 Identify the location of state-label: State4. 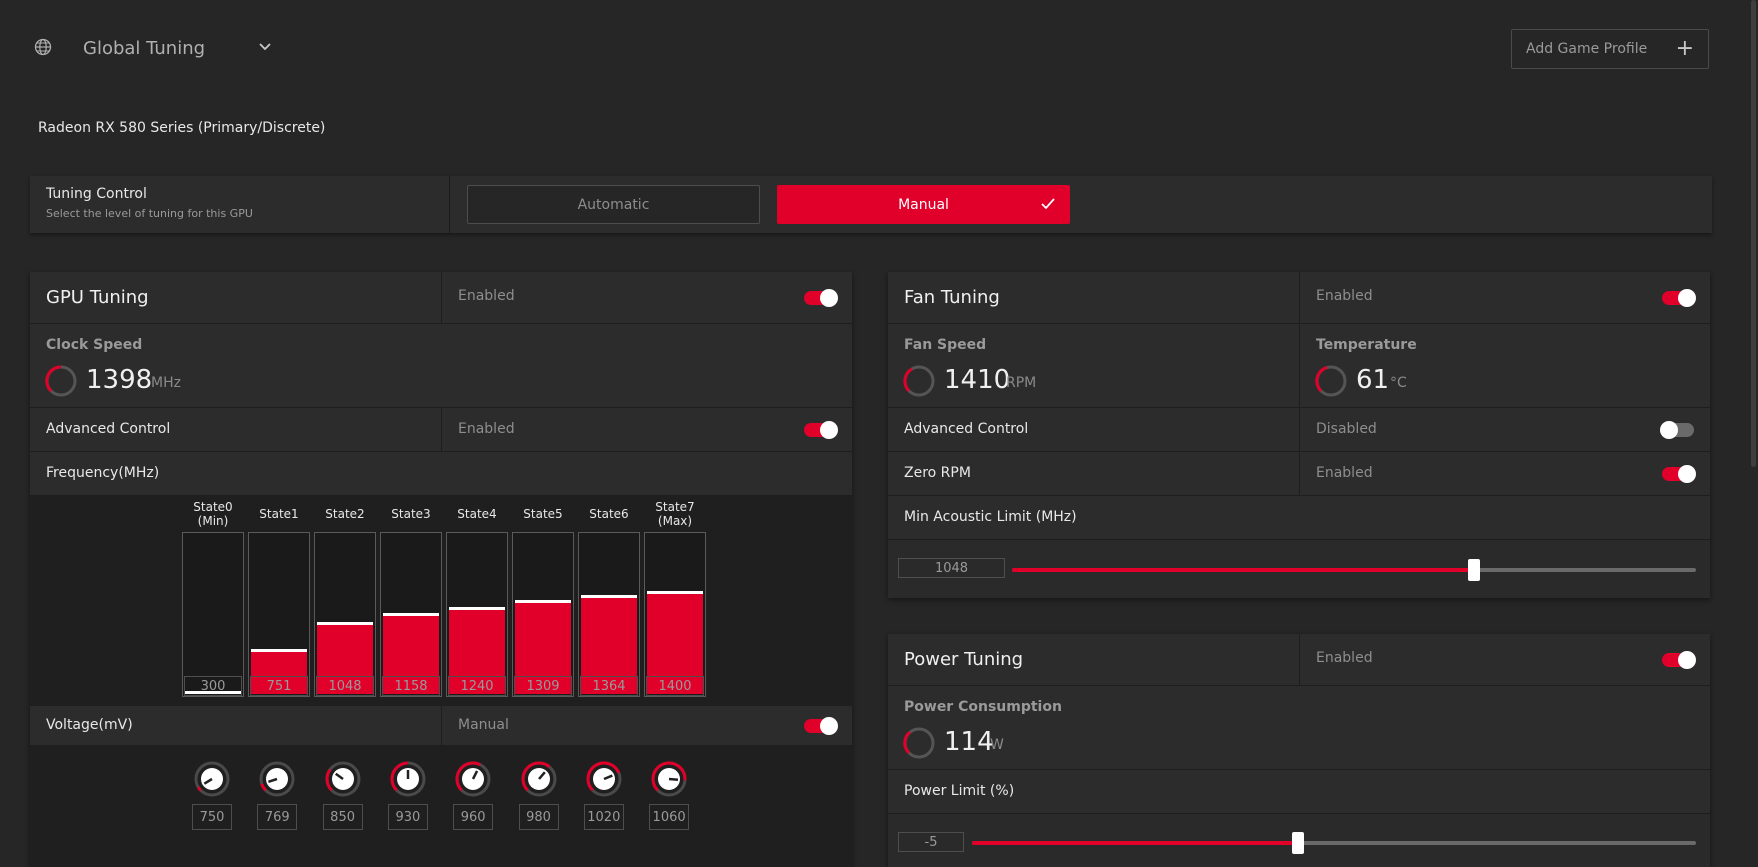
(477, 514).